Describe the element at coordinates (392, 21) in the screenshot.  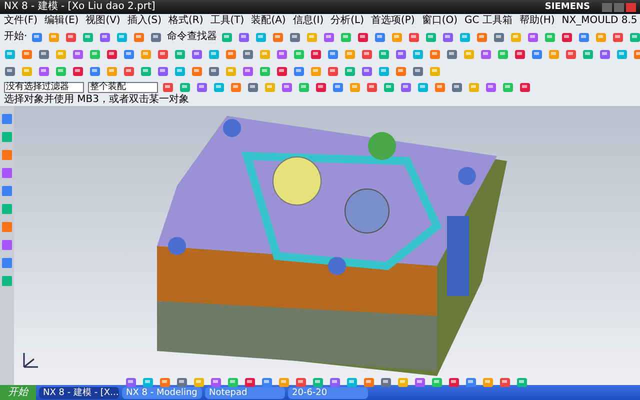
I see `menu-item: 首选项(P)` at that location.